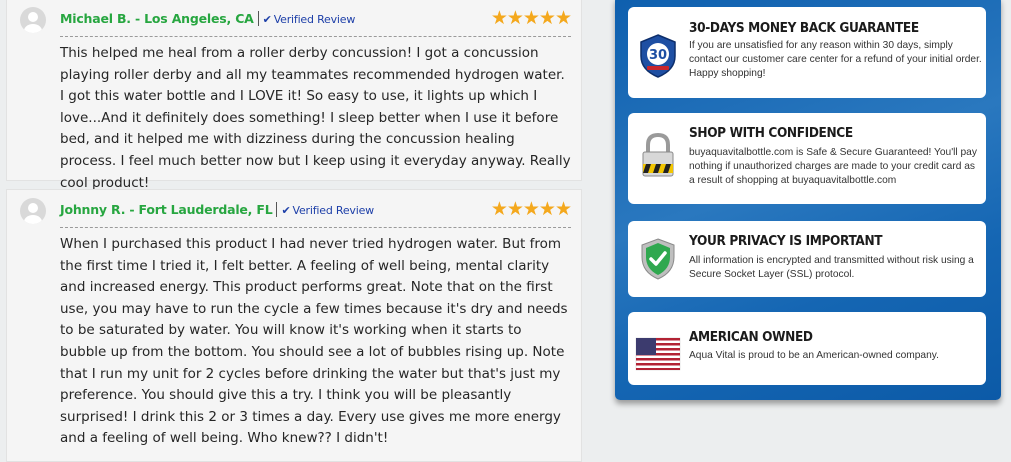  Describe the element at coordinates (658, 154) in the screenshot. I see `padlock-icon` at that location.